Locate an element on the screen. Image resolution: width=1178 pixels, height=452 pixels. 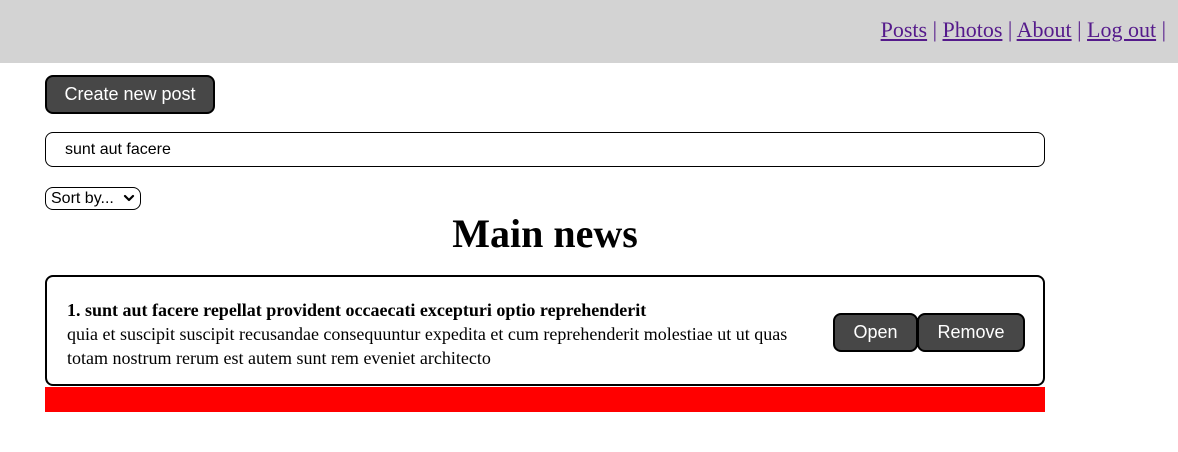
nav-link-posts: Posts is located at coordinates (904, 29).